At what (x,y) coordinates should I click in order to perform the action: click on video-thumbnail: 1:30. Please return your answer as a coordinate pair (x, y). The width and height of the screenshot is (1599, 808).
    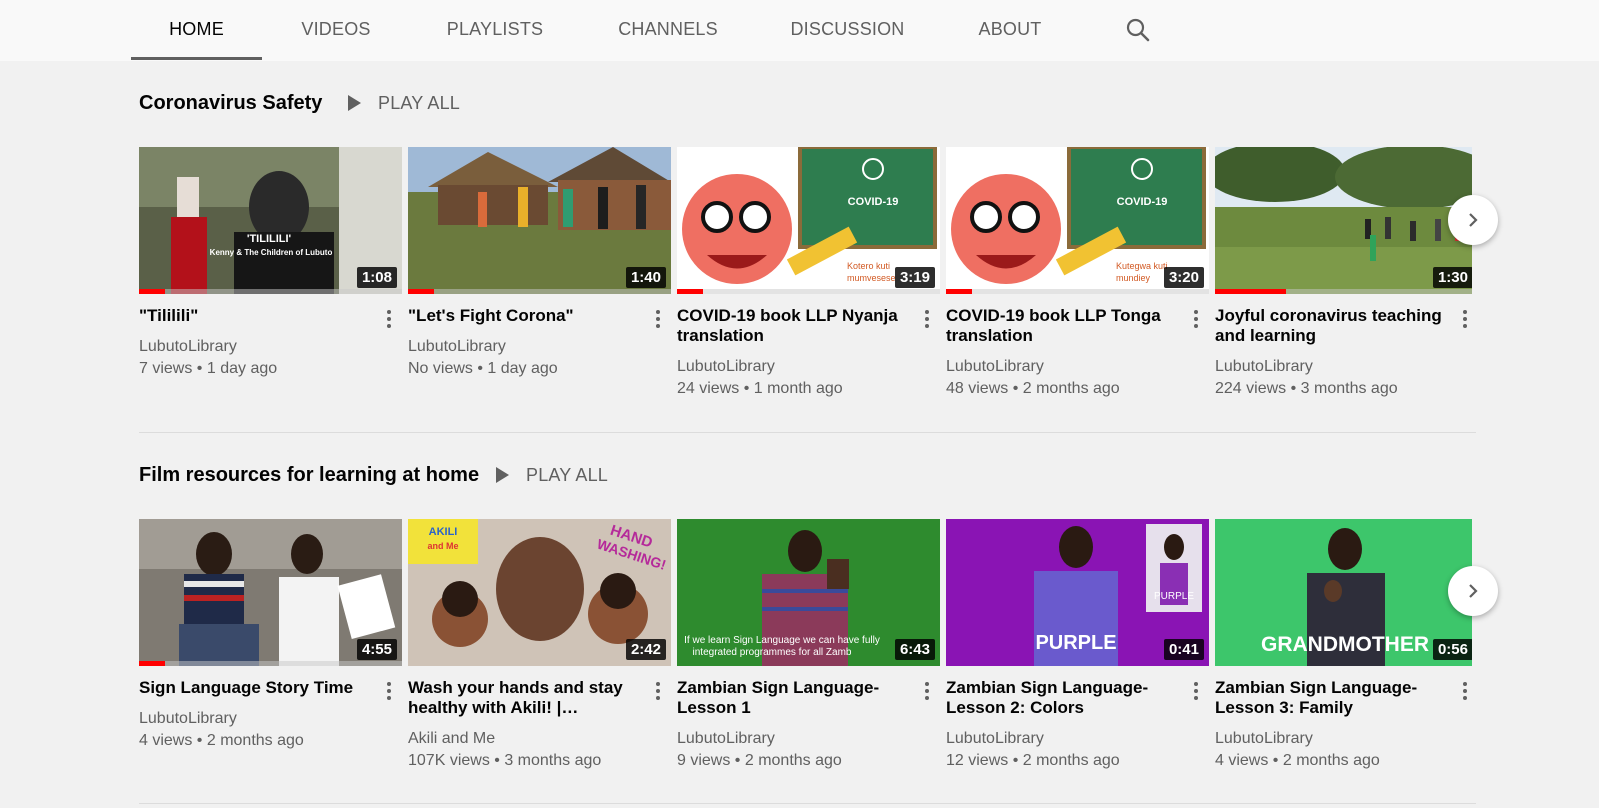
    Looking at the image, I should click on (1343, 220).